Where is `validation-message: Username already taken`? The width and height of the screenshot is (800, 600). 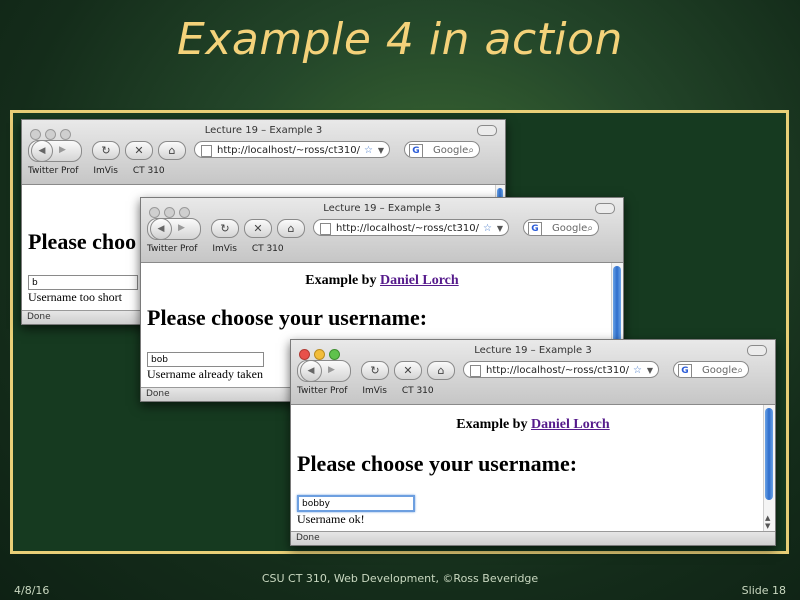
validation-message: Username already taken is located at coordinates (205, 374).